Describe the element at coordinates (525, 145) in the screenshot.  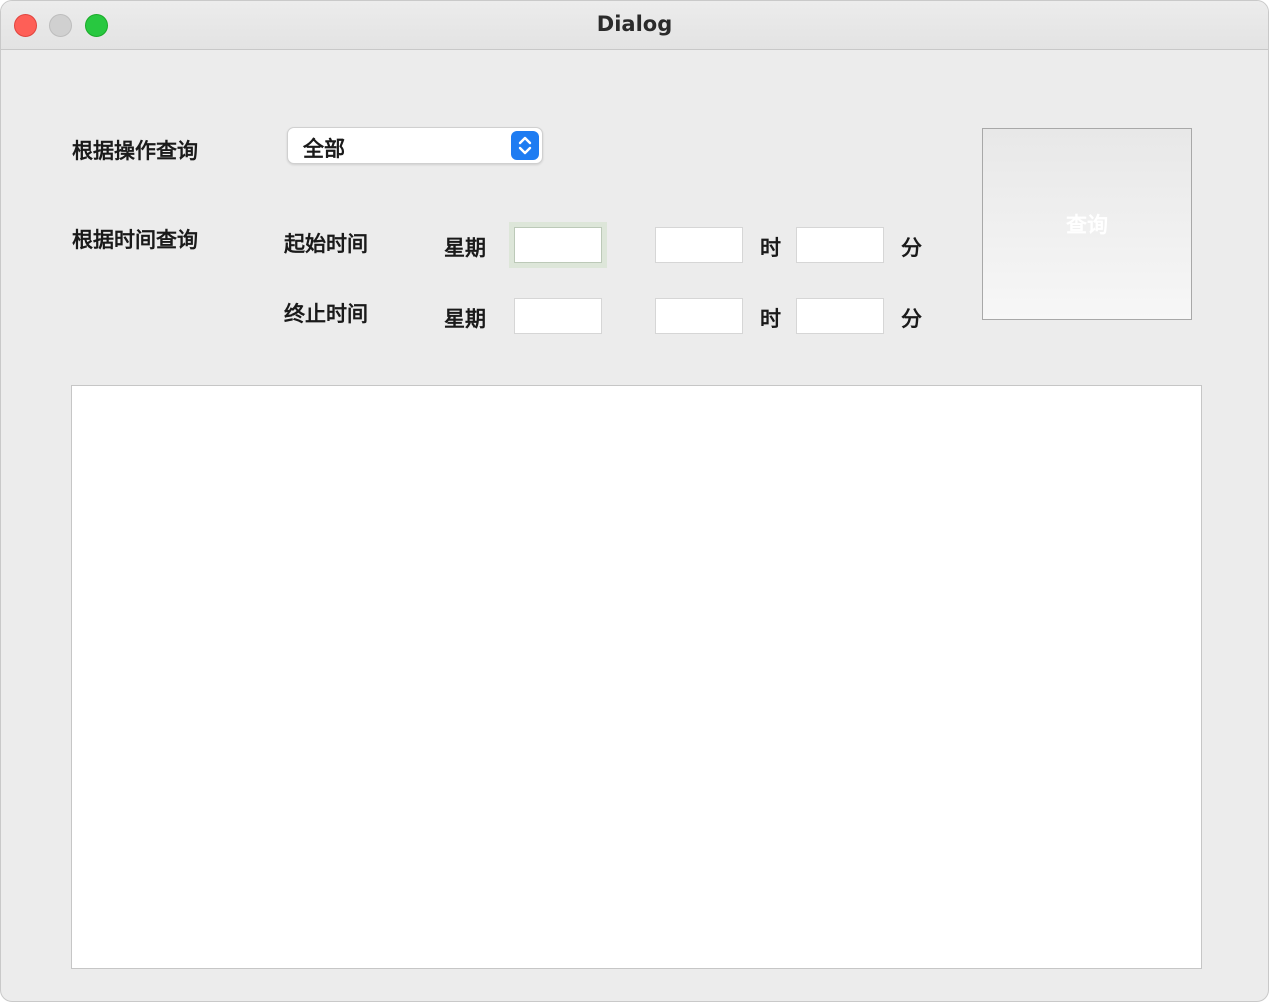
I see `chevron-up-down-icon` at that location.